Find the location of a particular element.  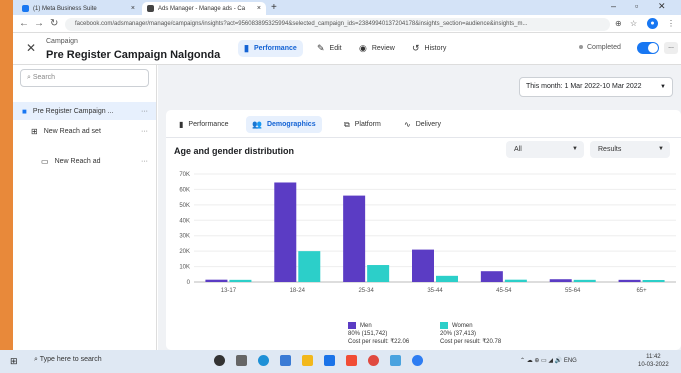

search-input: ⌕ Search is located at coordinates (84, 78).